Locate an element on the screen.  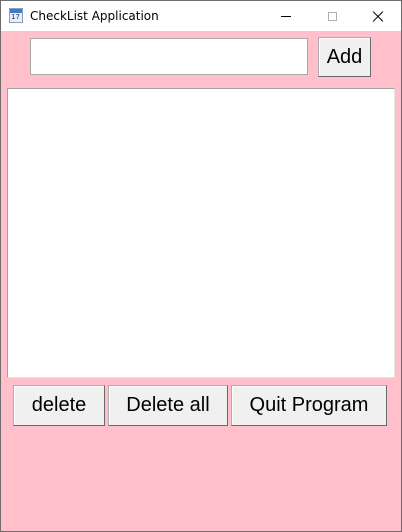
minimize-button is located at coordinates (286, 16).